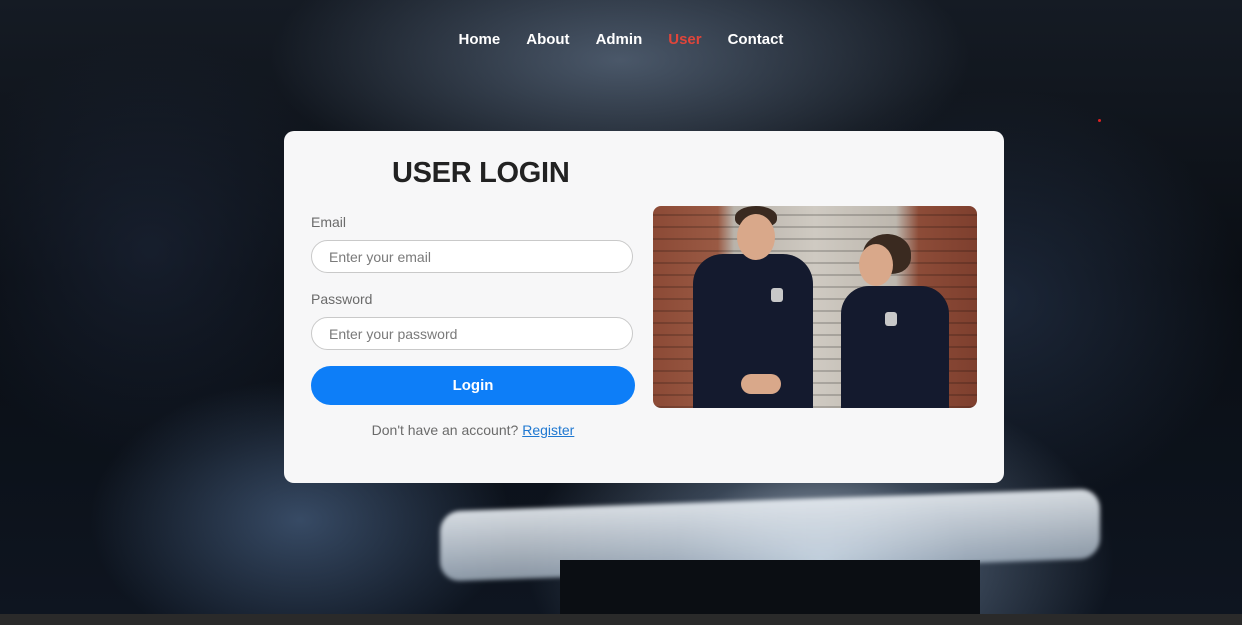 This screenshot has height=625, width=1242. Describe the element at coordinates (815, 307) in the screenshot. I see `officers-photo` at that location.